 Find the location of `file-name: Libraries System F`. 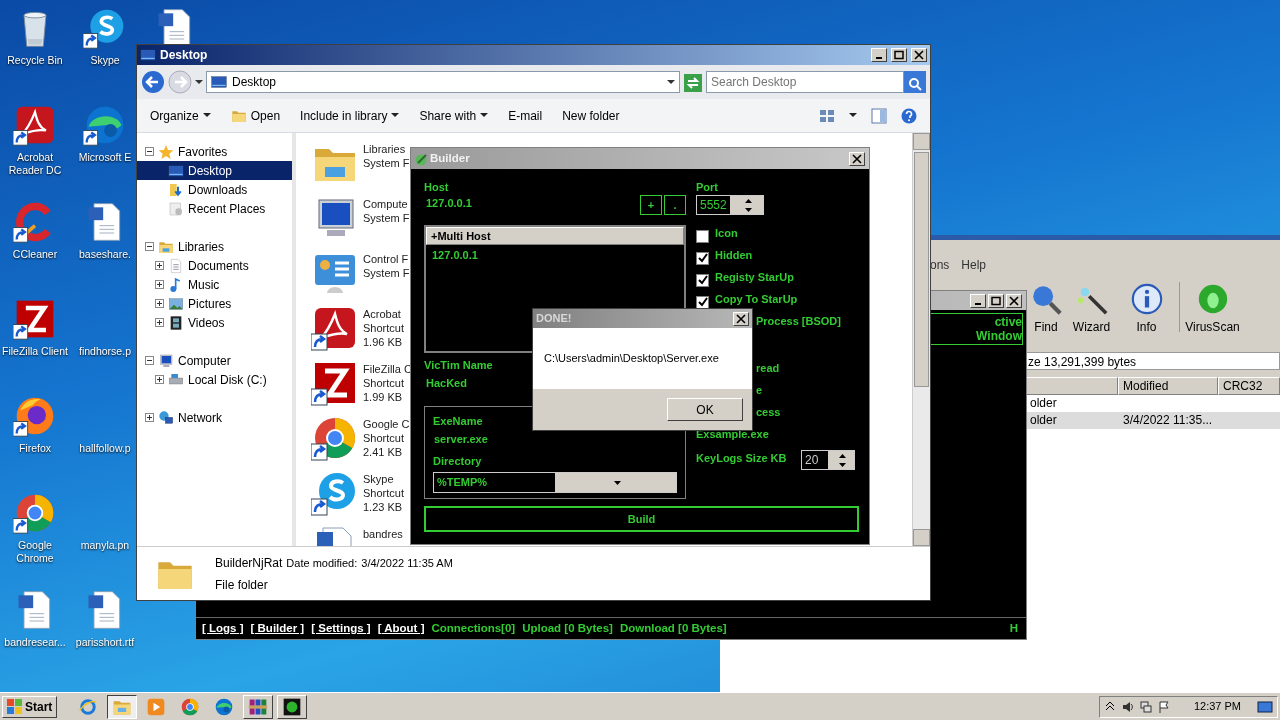

file-name: Libraries System F is located at coordinates (386, 166).